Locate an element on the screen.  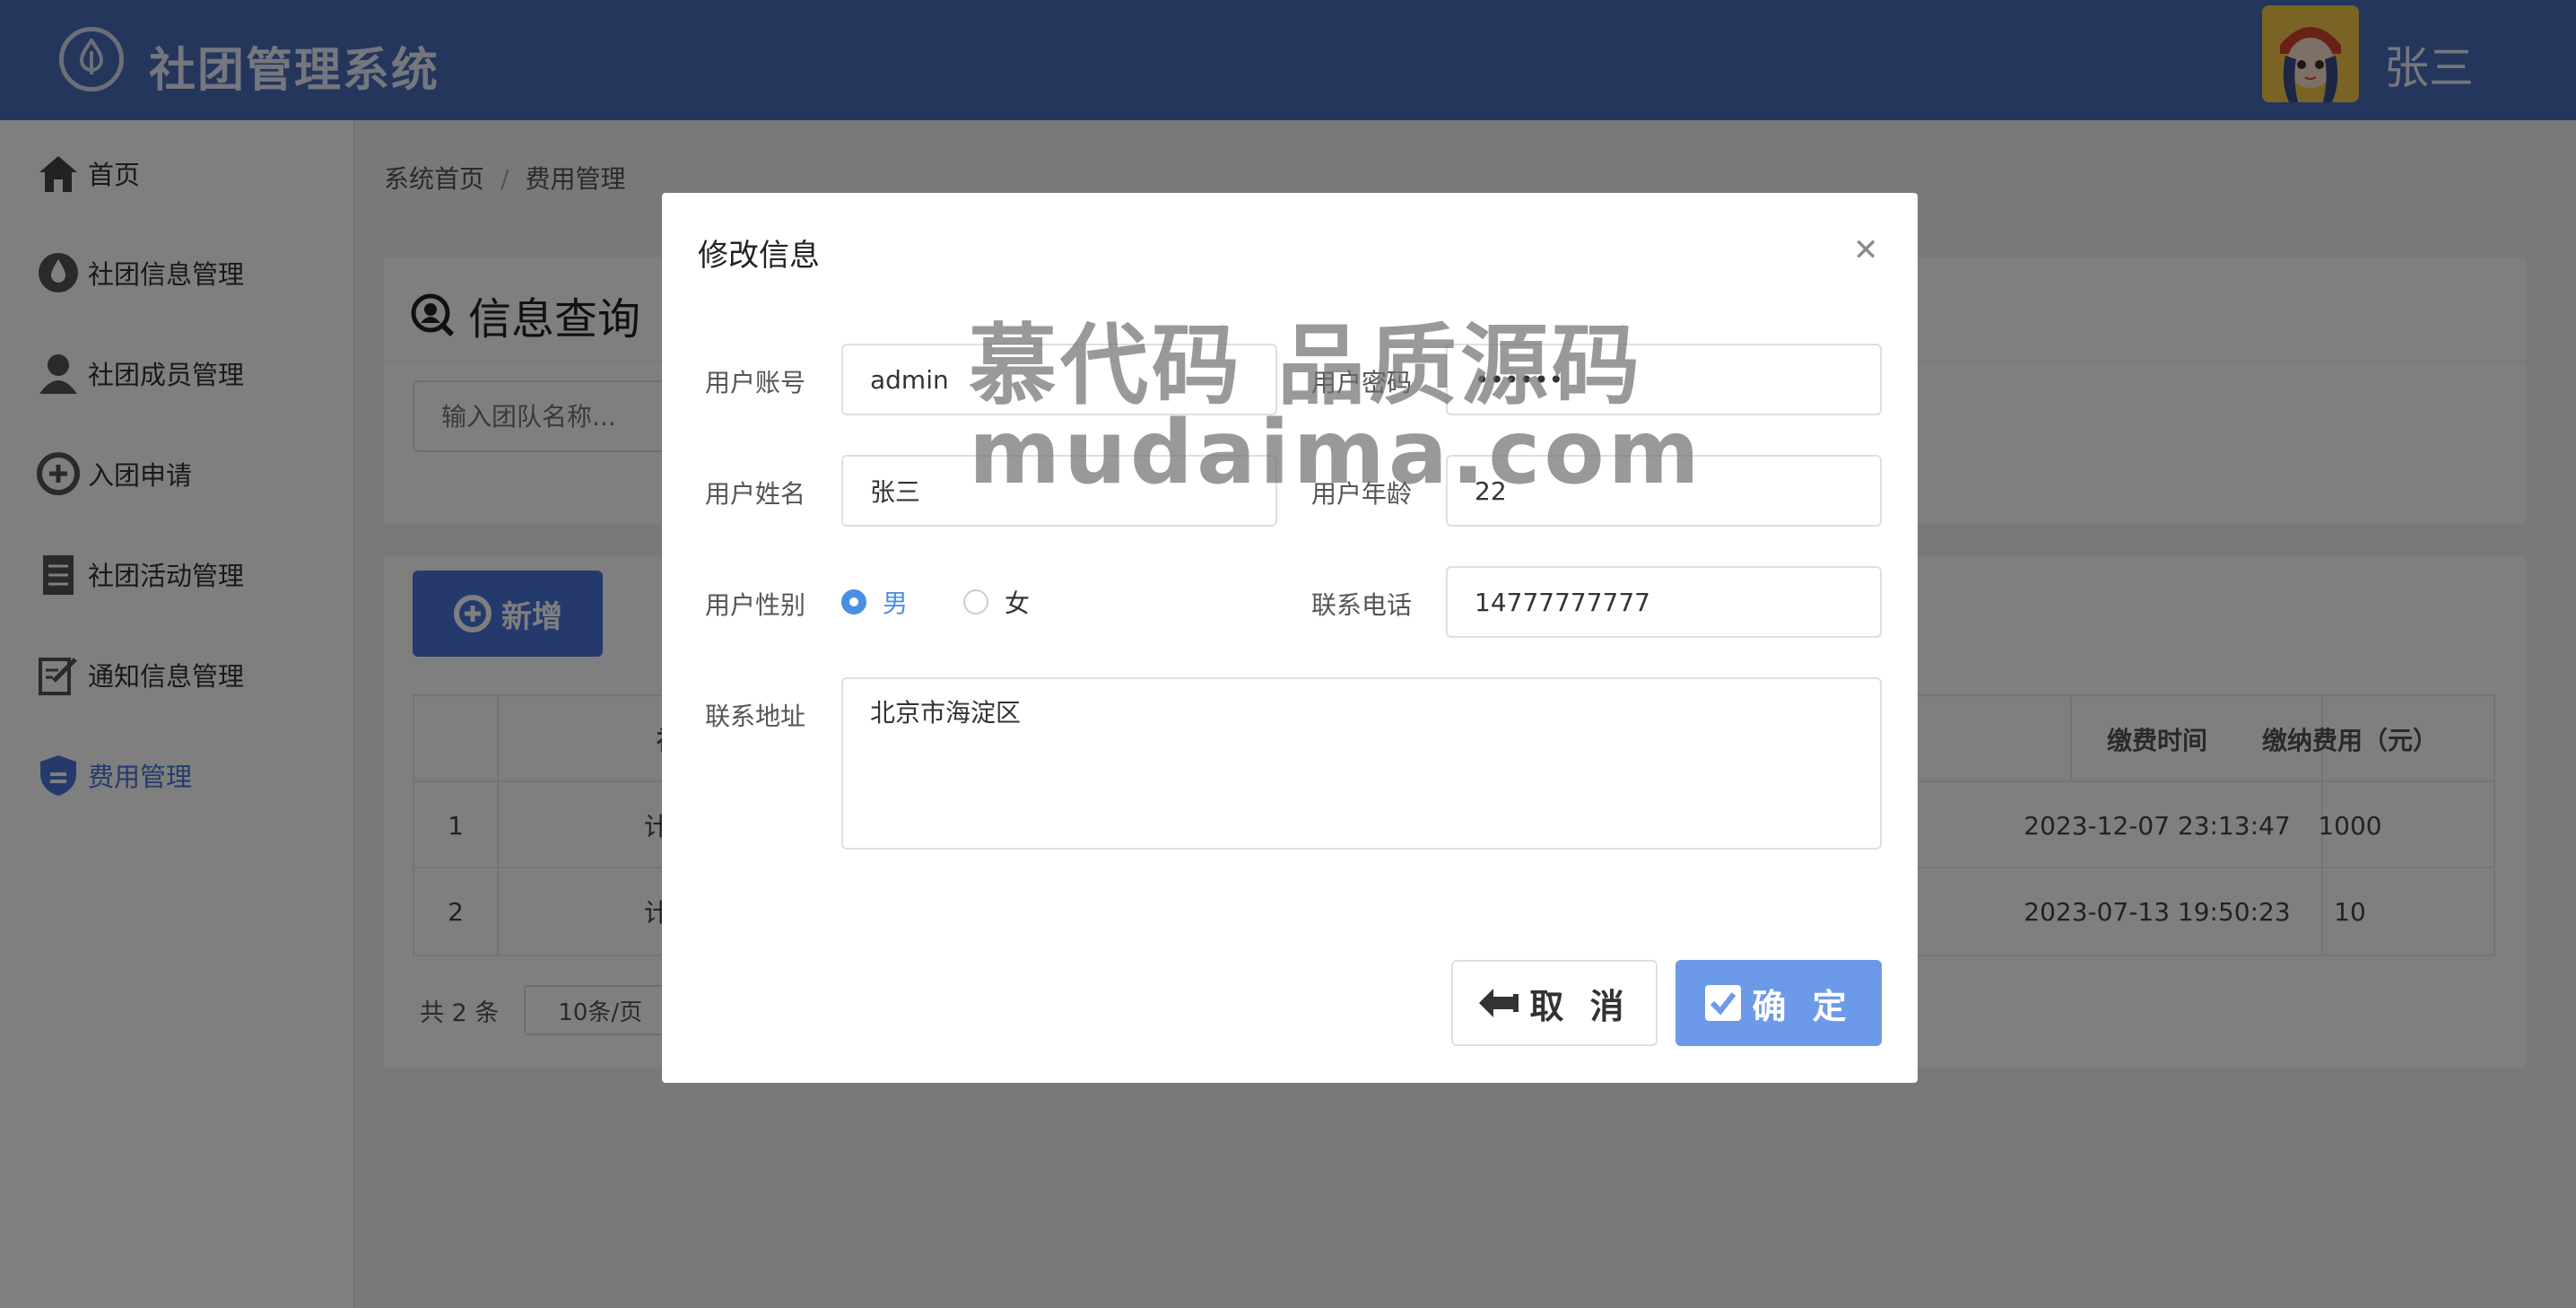
cancel-button: 取 消 is located at coordinates (1554, 1003).